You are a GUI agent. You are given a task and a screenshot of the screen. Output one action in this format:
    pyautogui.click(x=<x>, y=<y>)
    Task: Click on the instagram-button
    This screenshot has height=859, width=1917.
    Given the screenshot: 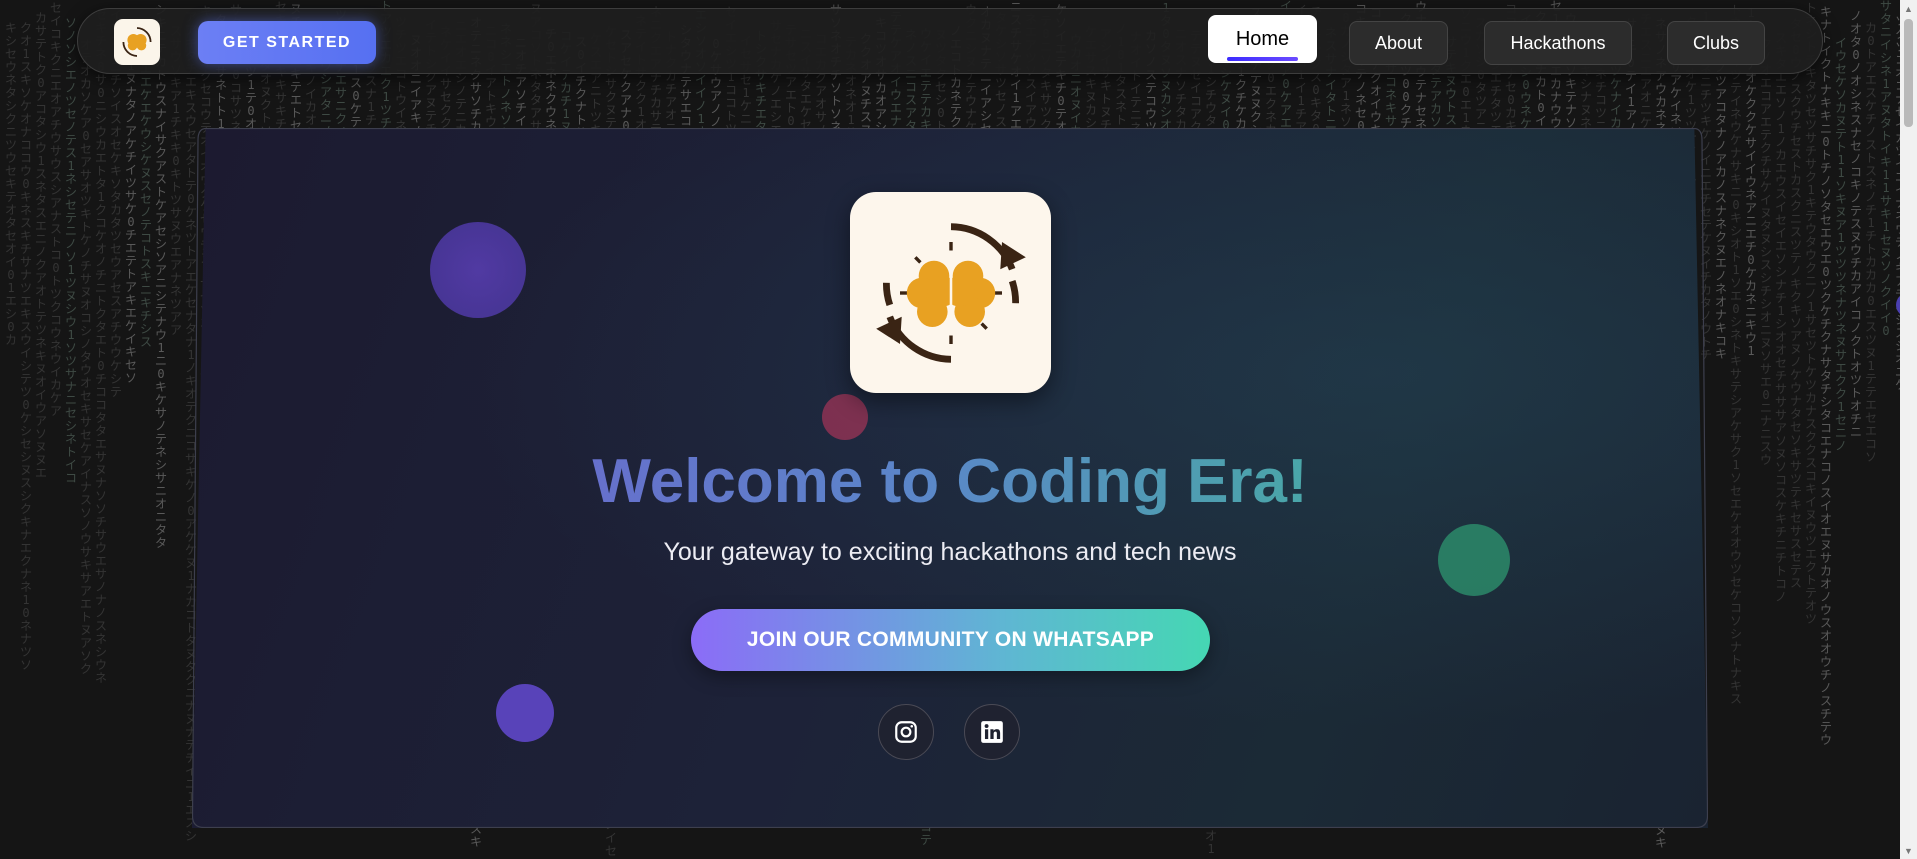 What is the action you would take?
    pyautogui.click(x=906, y=732)
    